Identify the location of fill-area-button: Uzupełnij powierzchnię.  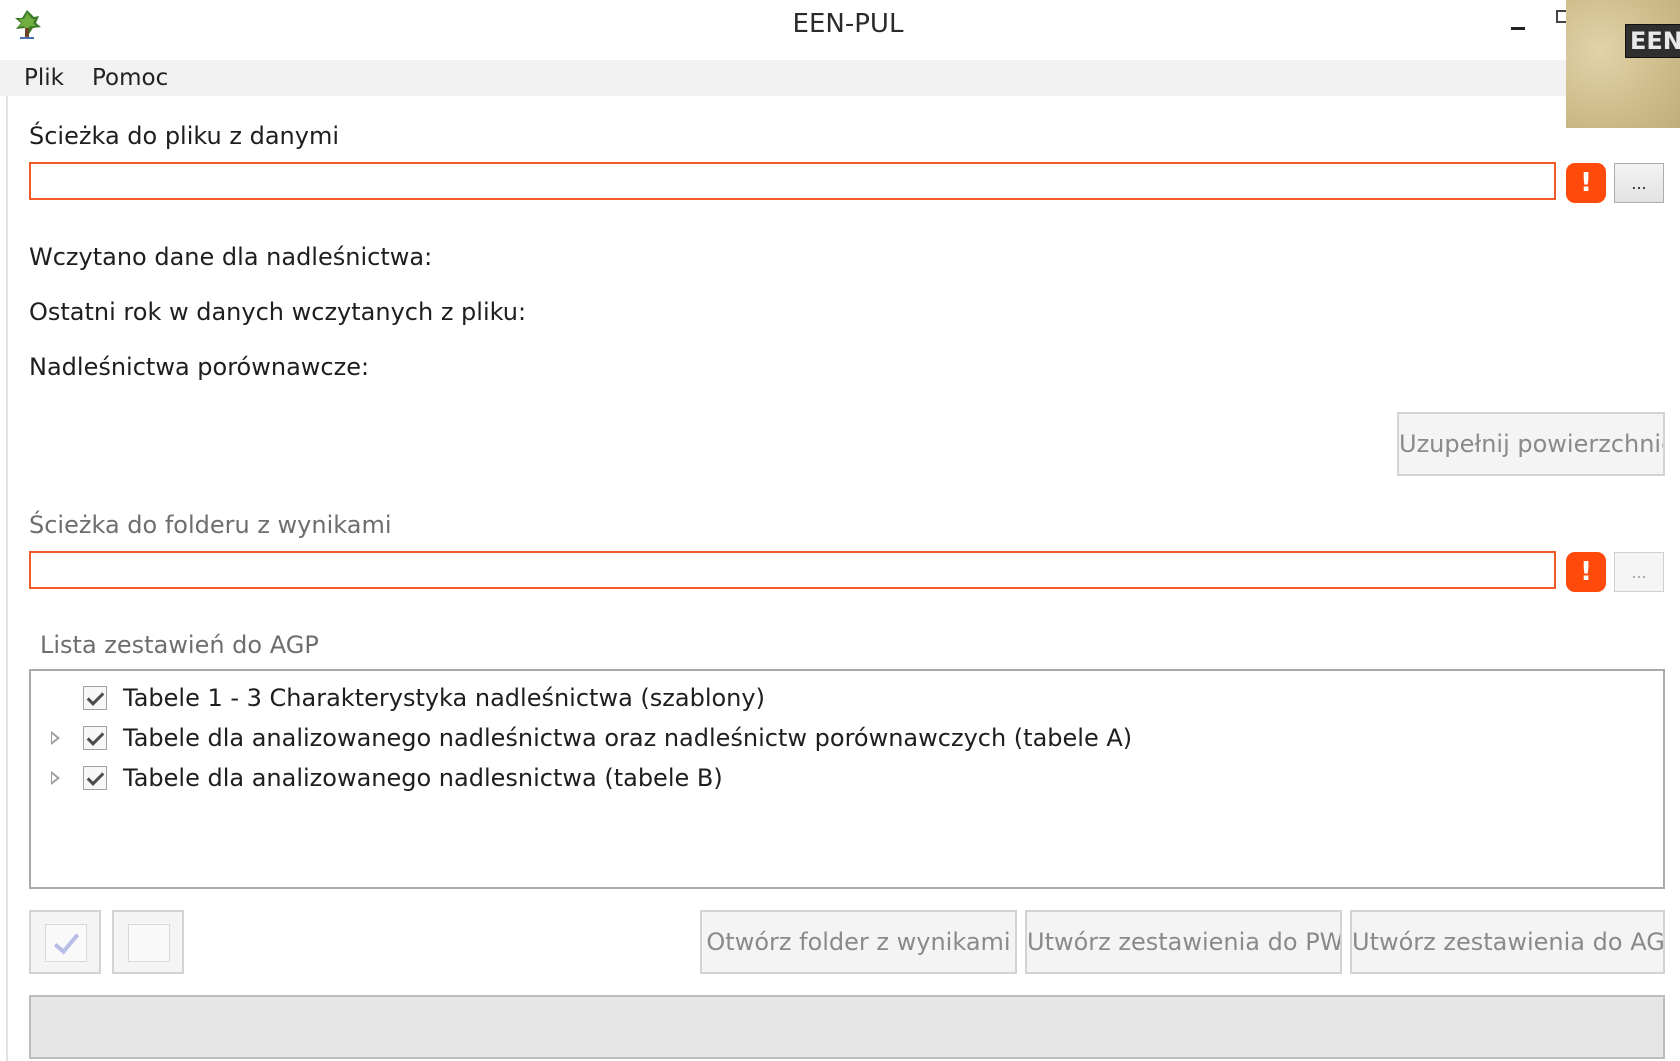
(1531, 444).